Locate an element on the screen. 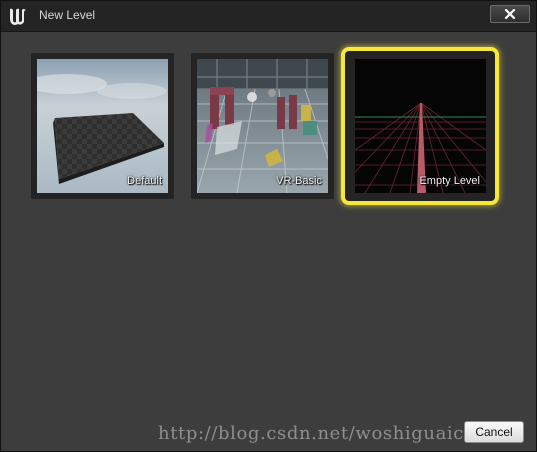  close-x-icon is located at coordinates (510, 14).